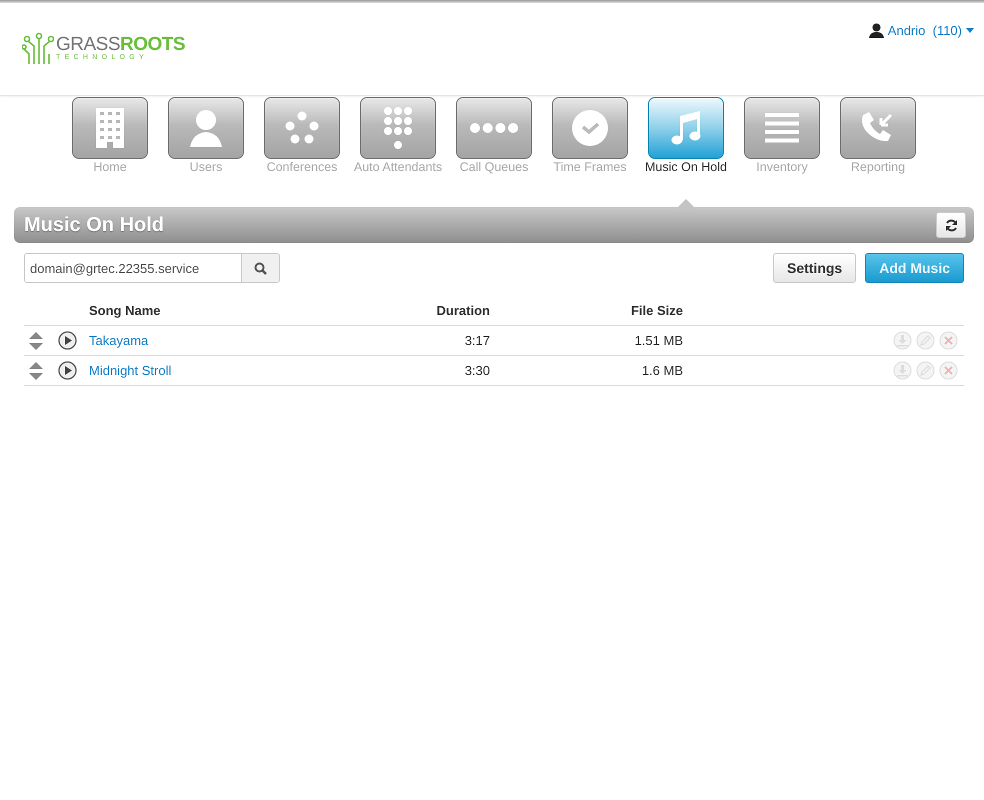 This screenshot has height=800, width=984. I want to click on search-field: domain@grtec.22355.service, so click(152, 268).